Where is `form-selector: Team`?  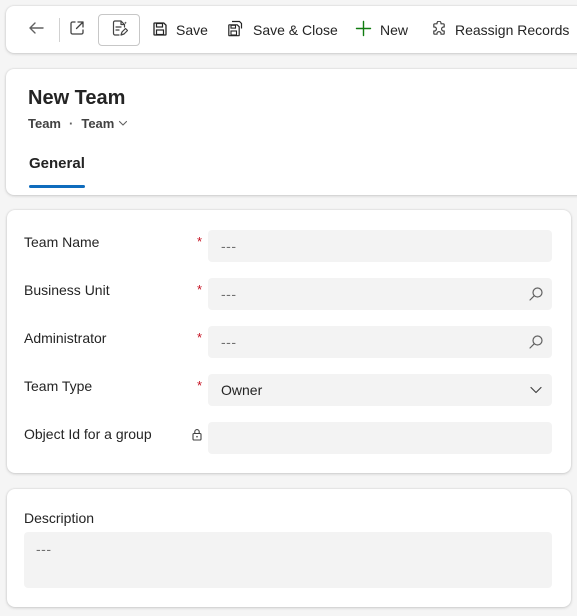
form-selector: Team is located at coordinates (104, 123).